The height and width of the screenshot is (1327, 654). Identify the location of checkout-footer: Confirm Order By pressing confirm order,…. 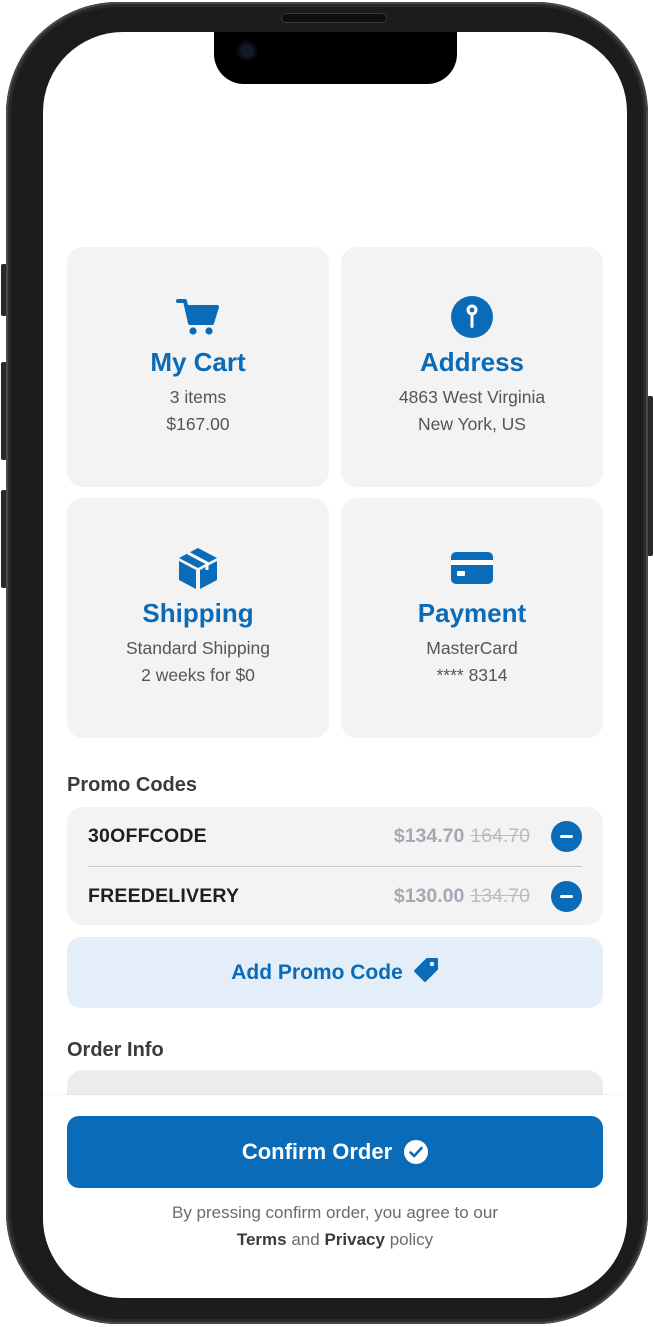
(335, 1196).